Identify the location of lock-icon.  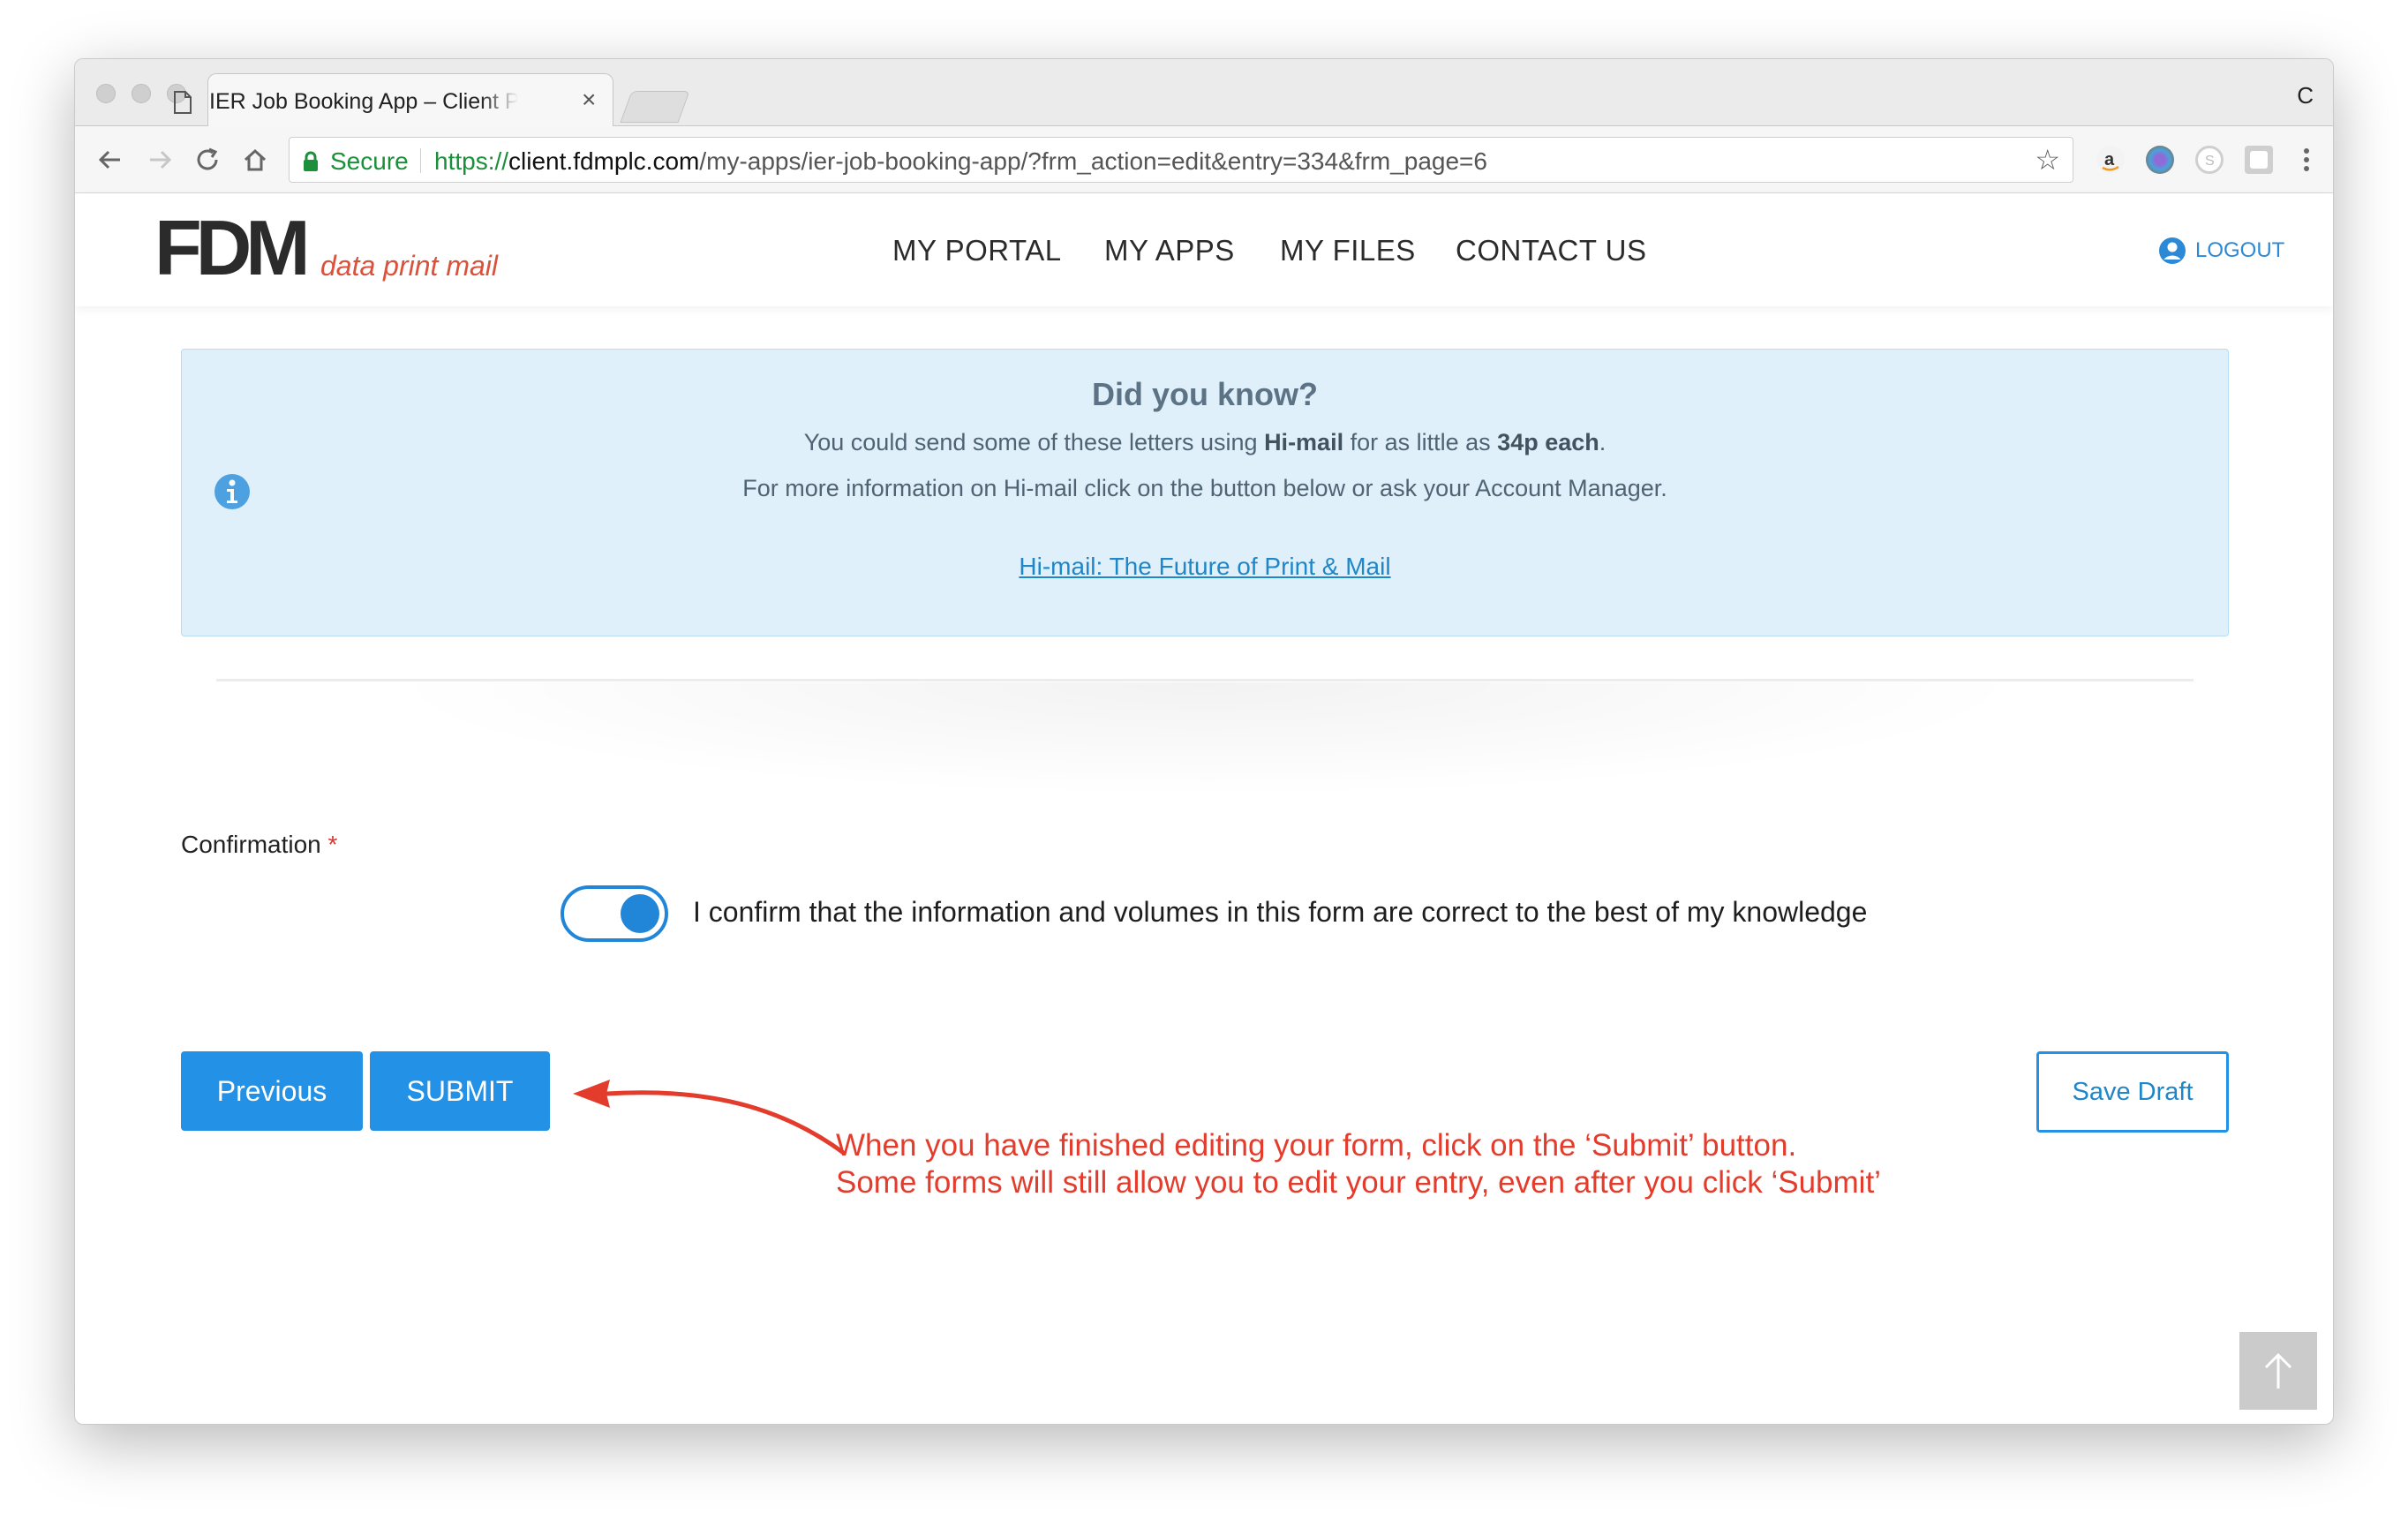
(311, 161).